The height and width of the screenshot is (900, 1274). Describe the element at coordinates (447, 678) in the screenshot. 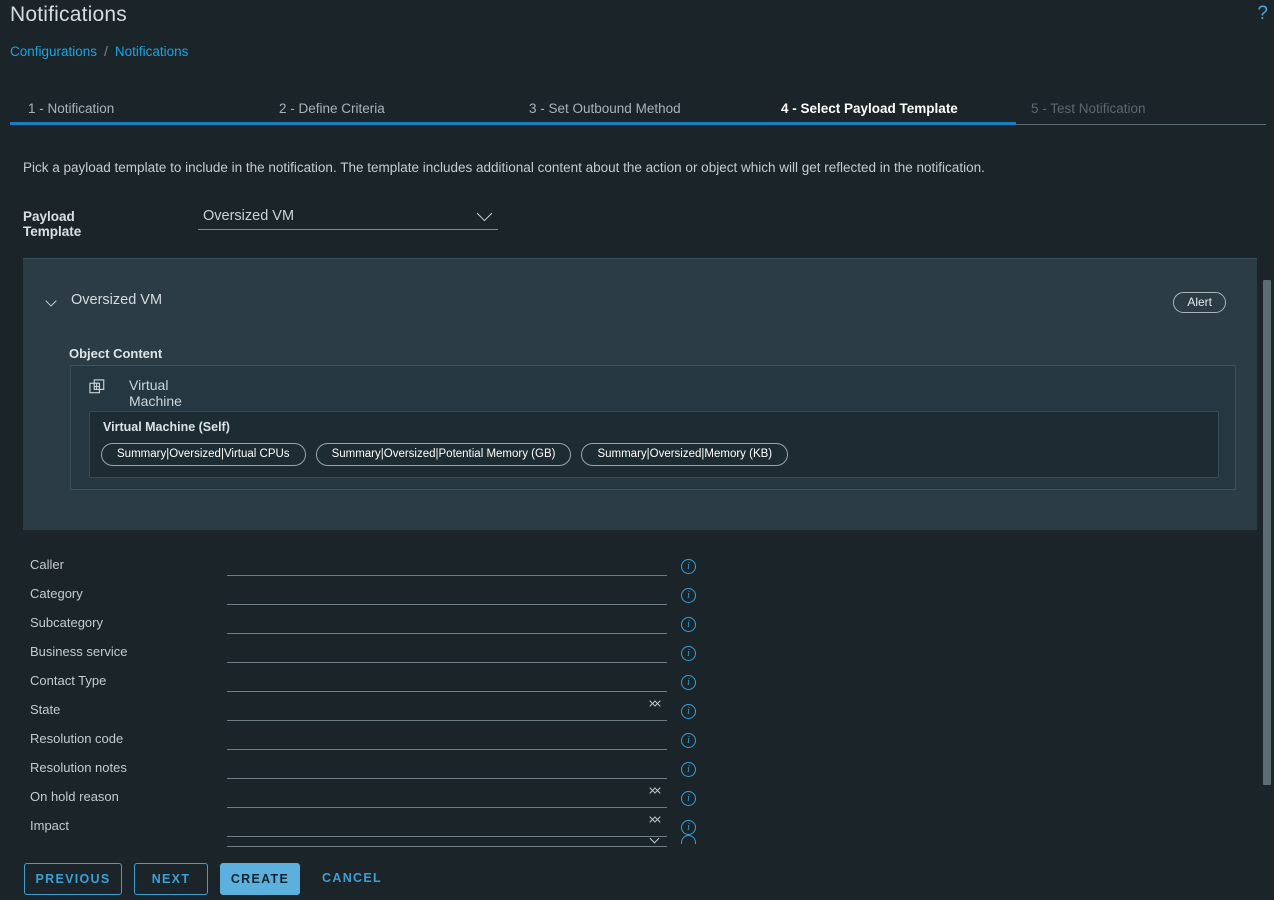

I see `contact-type-input` at that location.